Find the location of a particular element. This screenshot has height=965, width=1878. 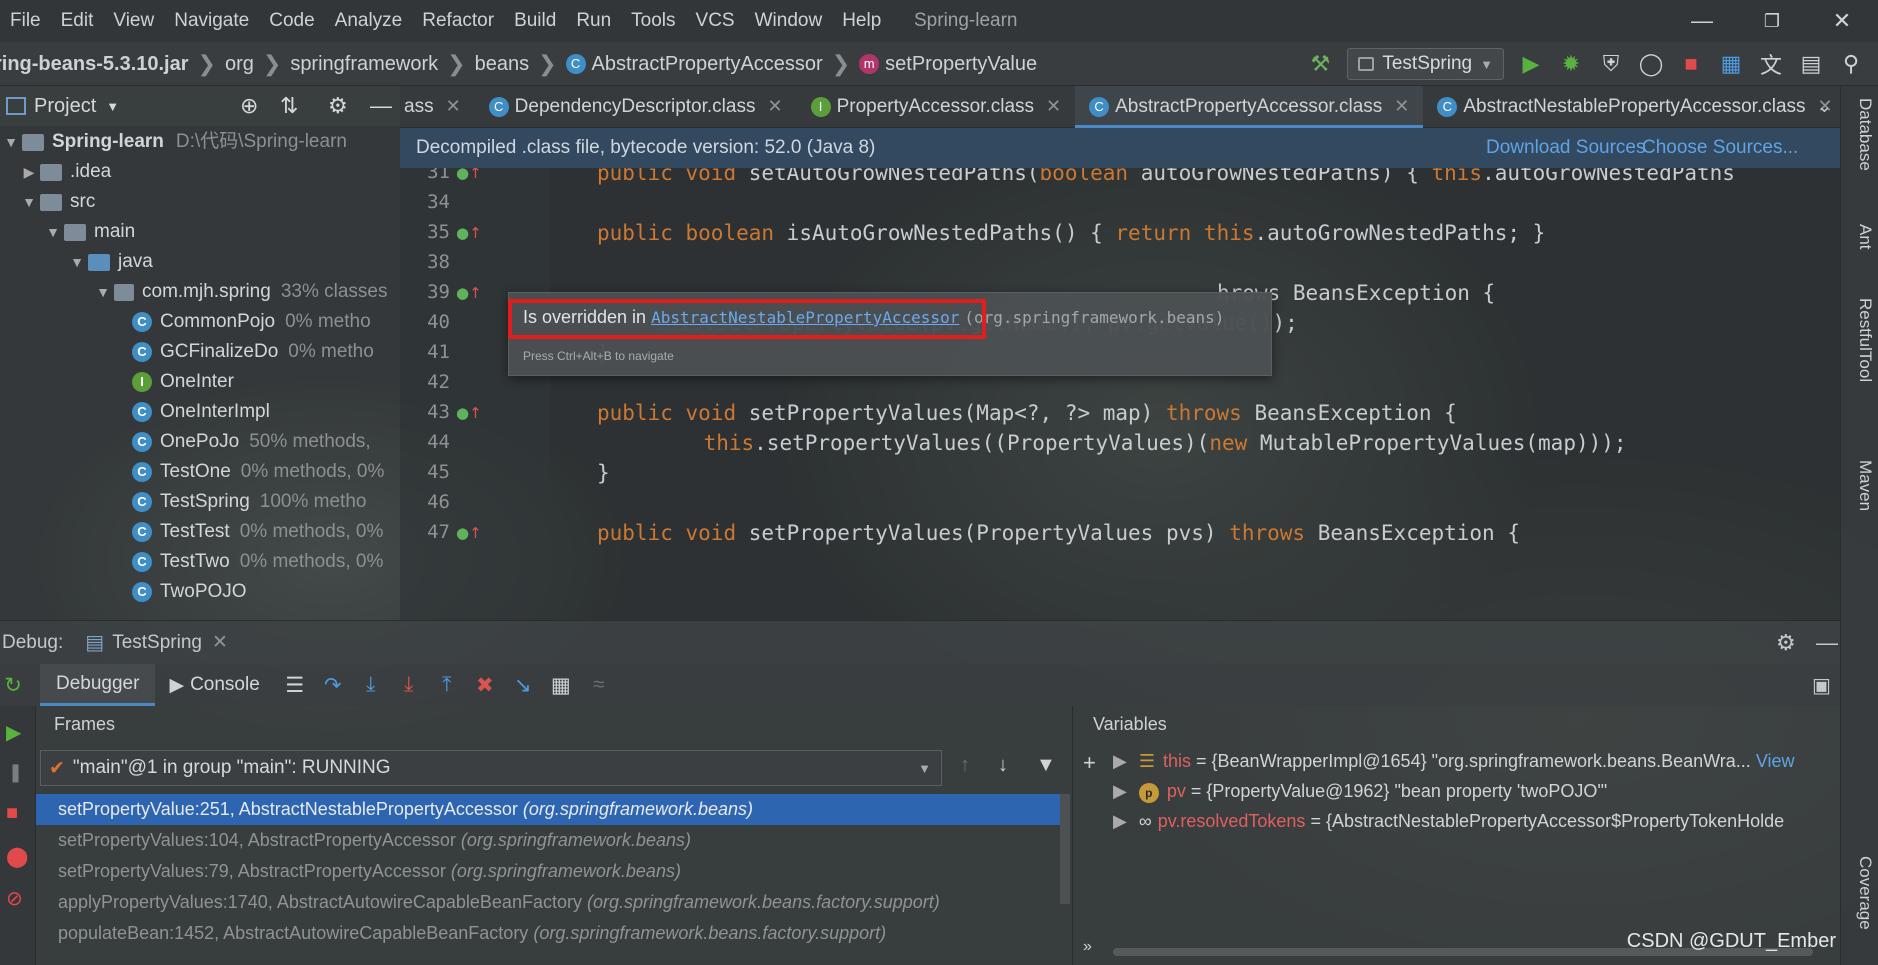

drop-frame-icon: ✖ is located at coordinates (485, 685).